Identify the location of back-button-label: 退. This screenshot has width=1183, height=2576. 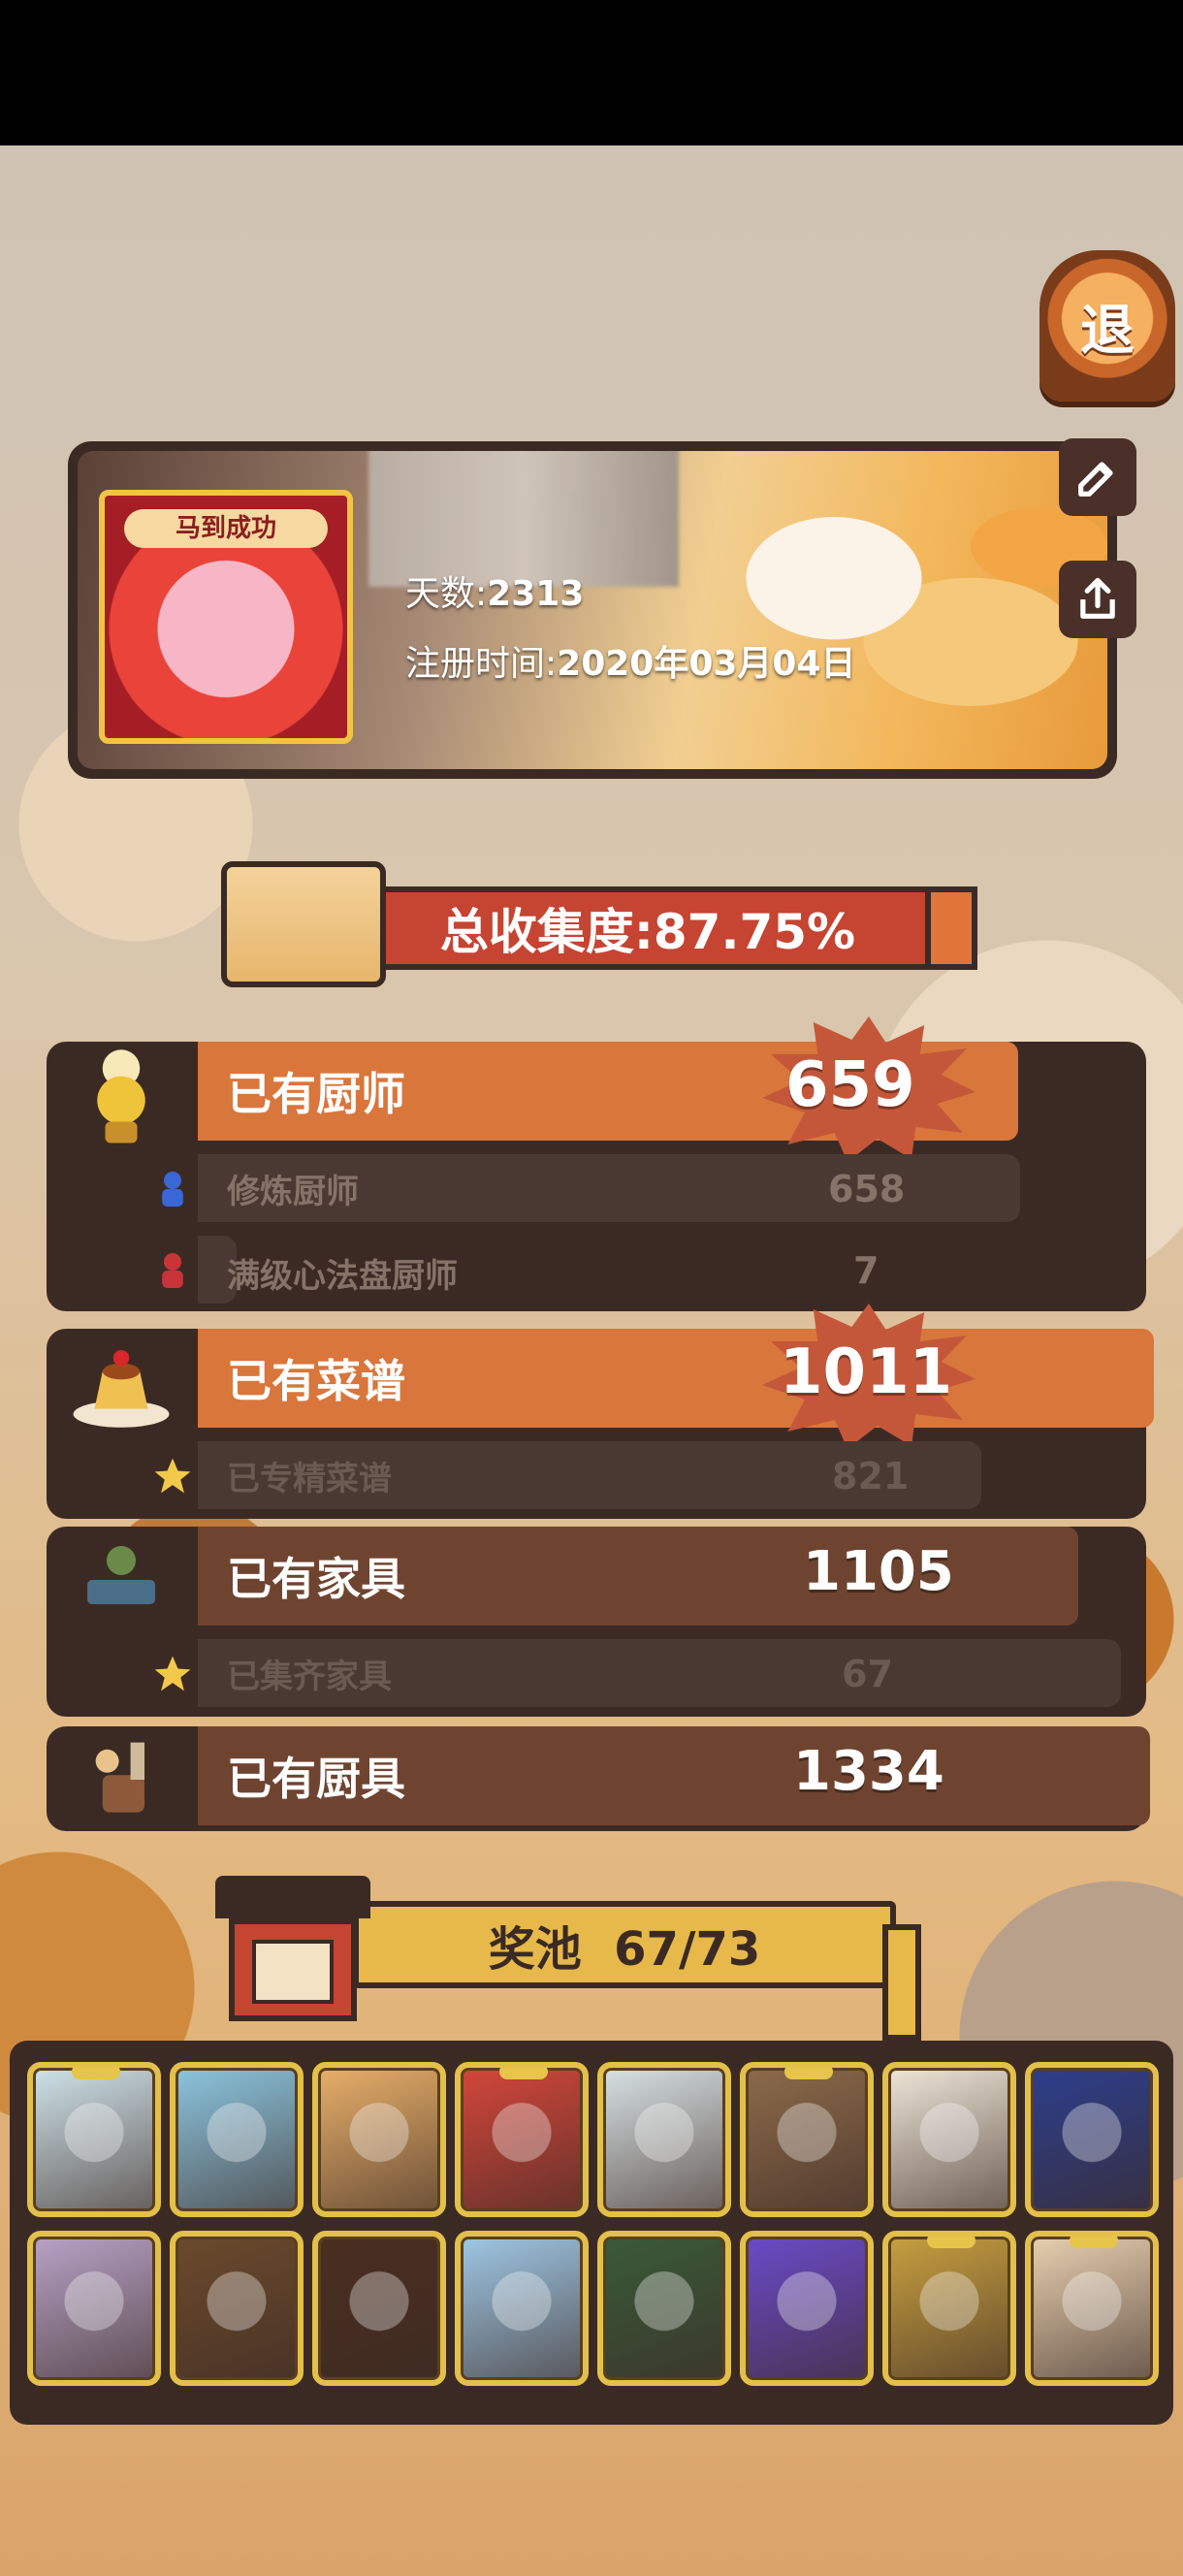
(1107, 330).